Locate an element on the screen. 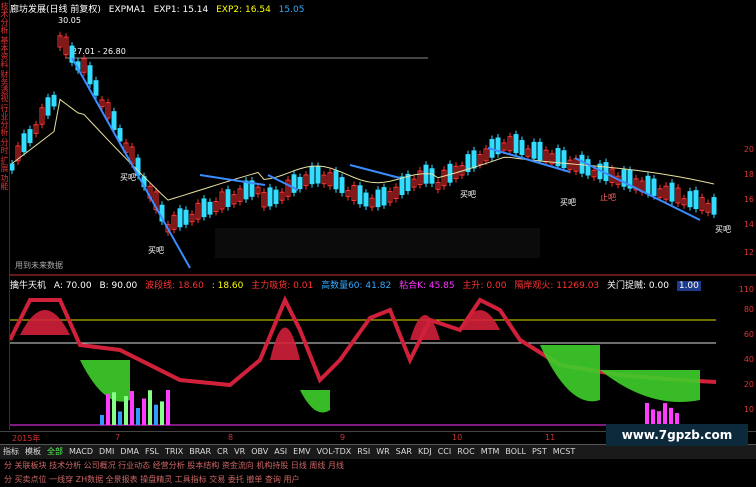 The height and width of the screenshot is (487, 756). tab-roc: ROC is located at coordinates (465, 451).